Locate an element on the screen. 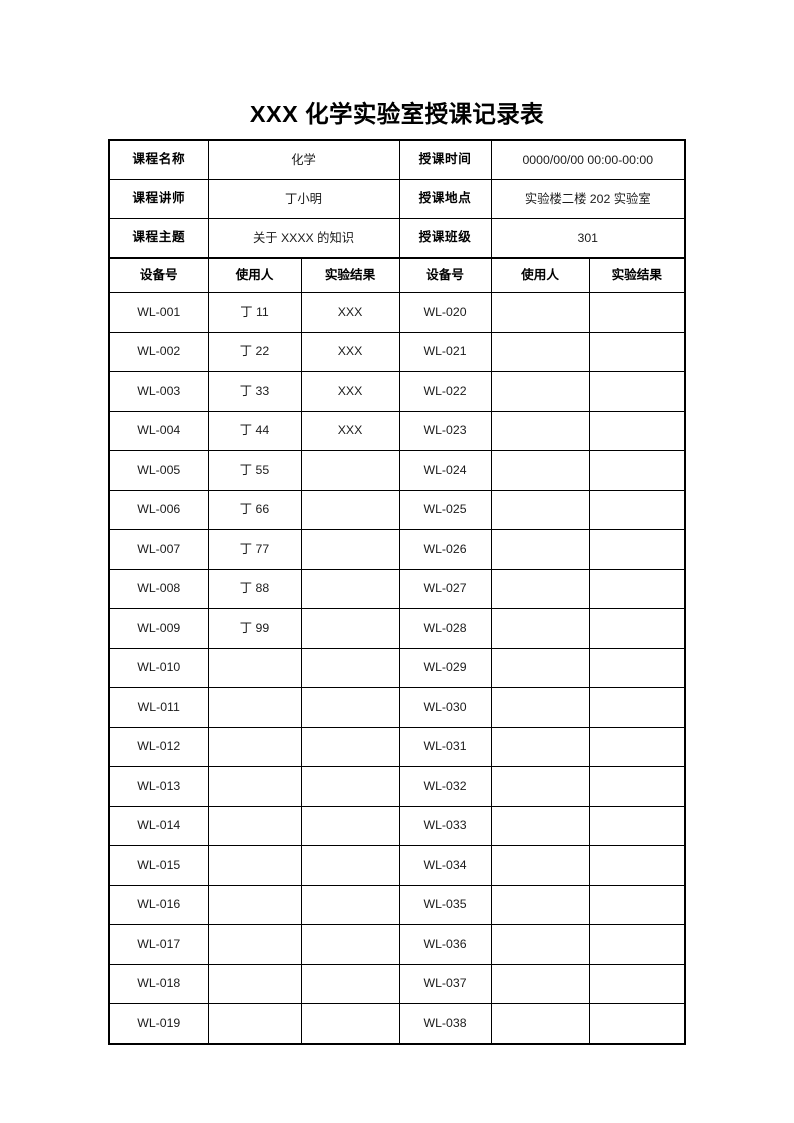 The height and width of the screenshot is (1123, 794). user-cell: 丁 66 is located at coordinates (254, 509).